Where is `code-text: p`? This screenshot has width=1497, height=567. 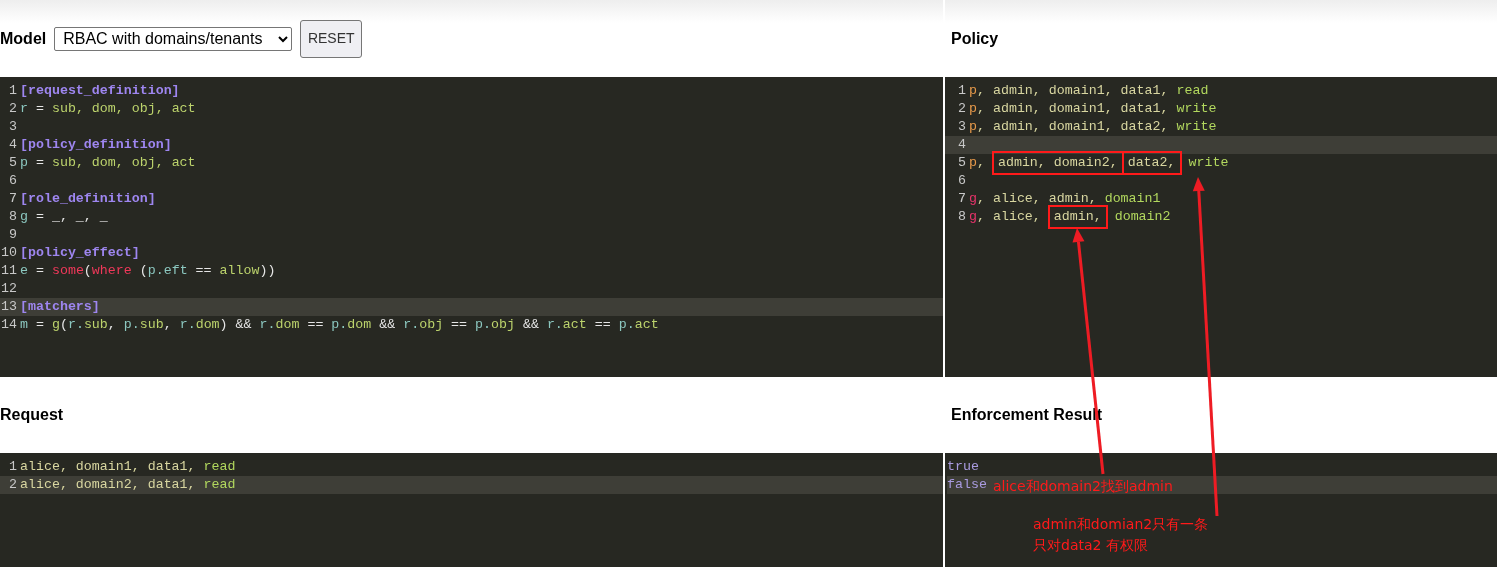
code-text: p is located at coordinates (973, 163).